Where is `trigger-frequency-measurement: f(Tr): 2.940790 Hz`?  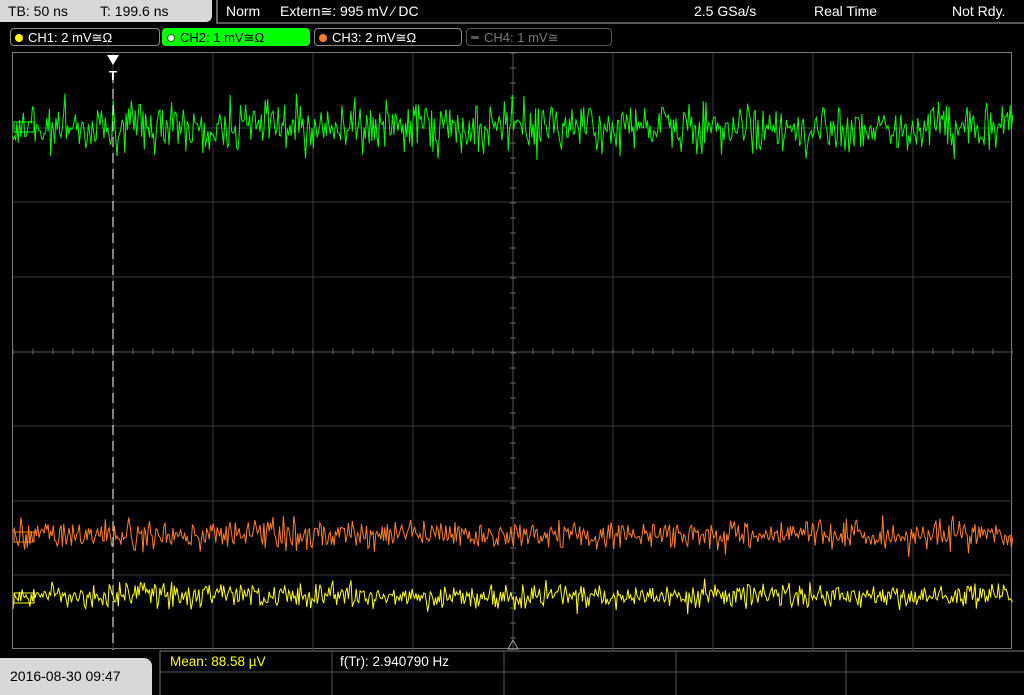
trigger-frequency-measurement: f(Tr): 2.940790 Hz is located at coordinates (394, 662).